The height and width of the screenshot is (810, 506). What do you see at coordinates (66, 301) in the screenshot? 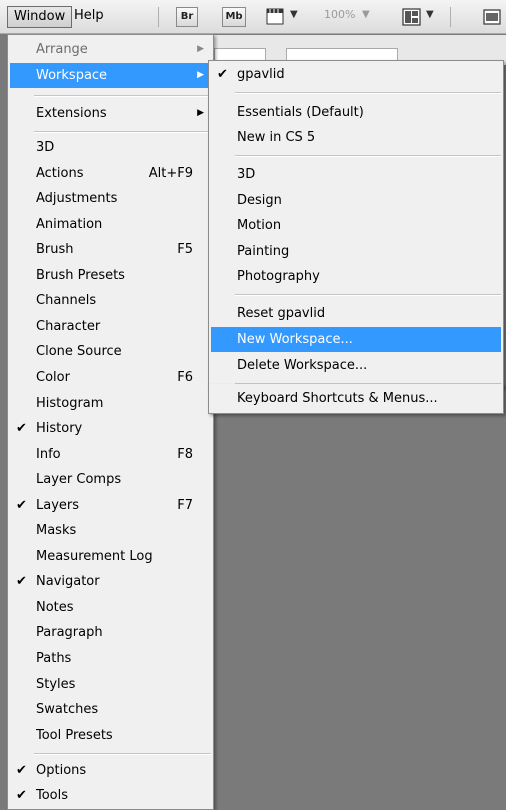
I see `menu-item-label: Channels` at bounding box center [66, 301].